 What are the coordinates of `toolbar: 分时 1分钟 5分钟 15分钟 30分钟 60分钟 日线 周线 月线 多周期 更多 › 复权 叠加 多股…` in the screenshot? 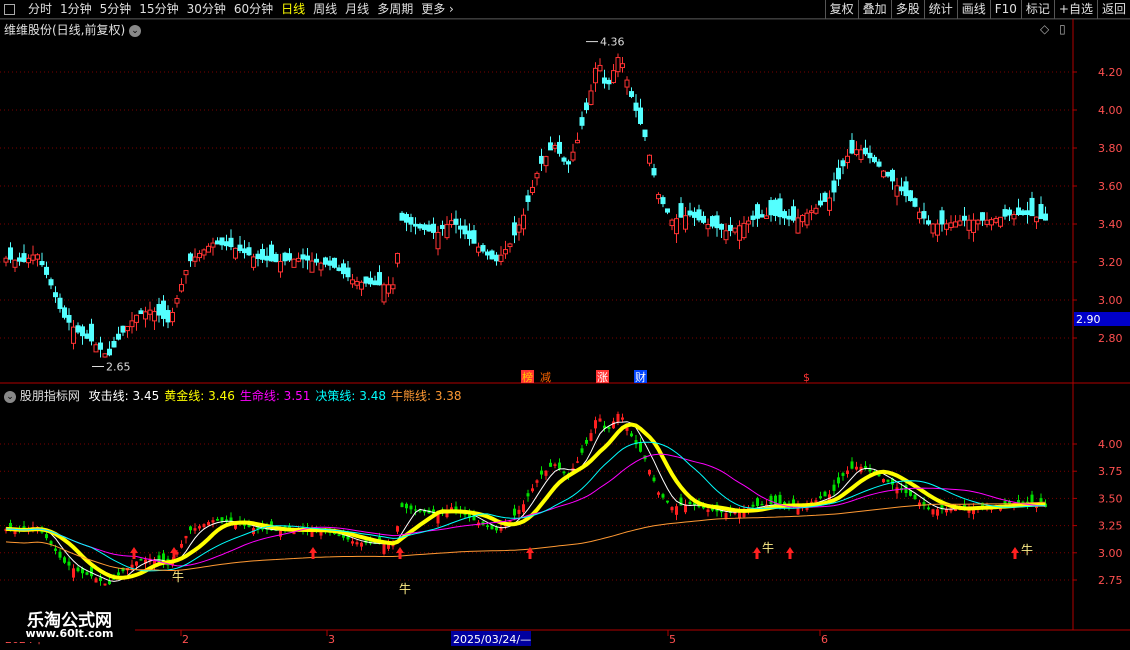 It's located at (565, 9).